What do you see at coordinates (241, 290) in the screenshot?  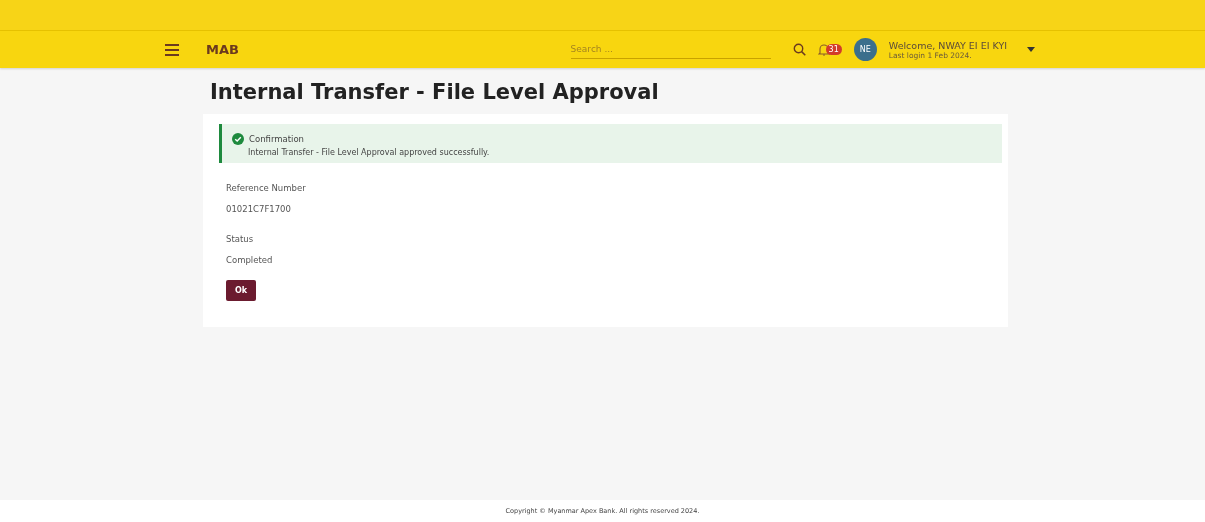 I see `ok-button: Ok` at bounding box center [241, 290].